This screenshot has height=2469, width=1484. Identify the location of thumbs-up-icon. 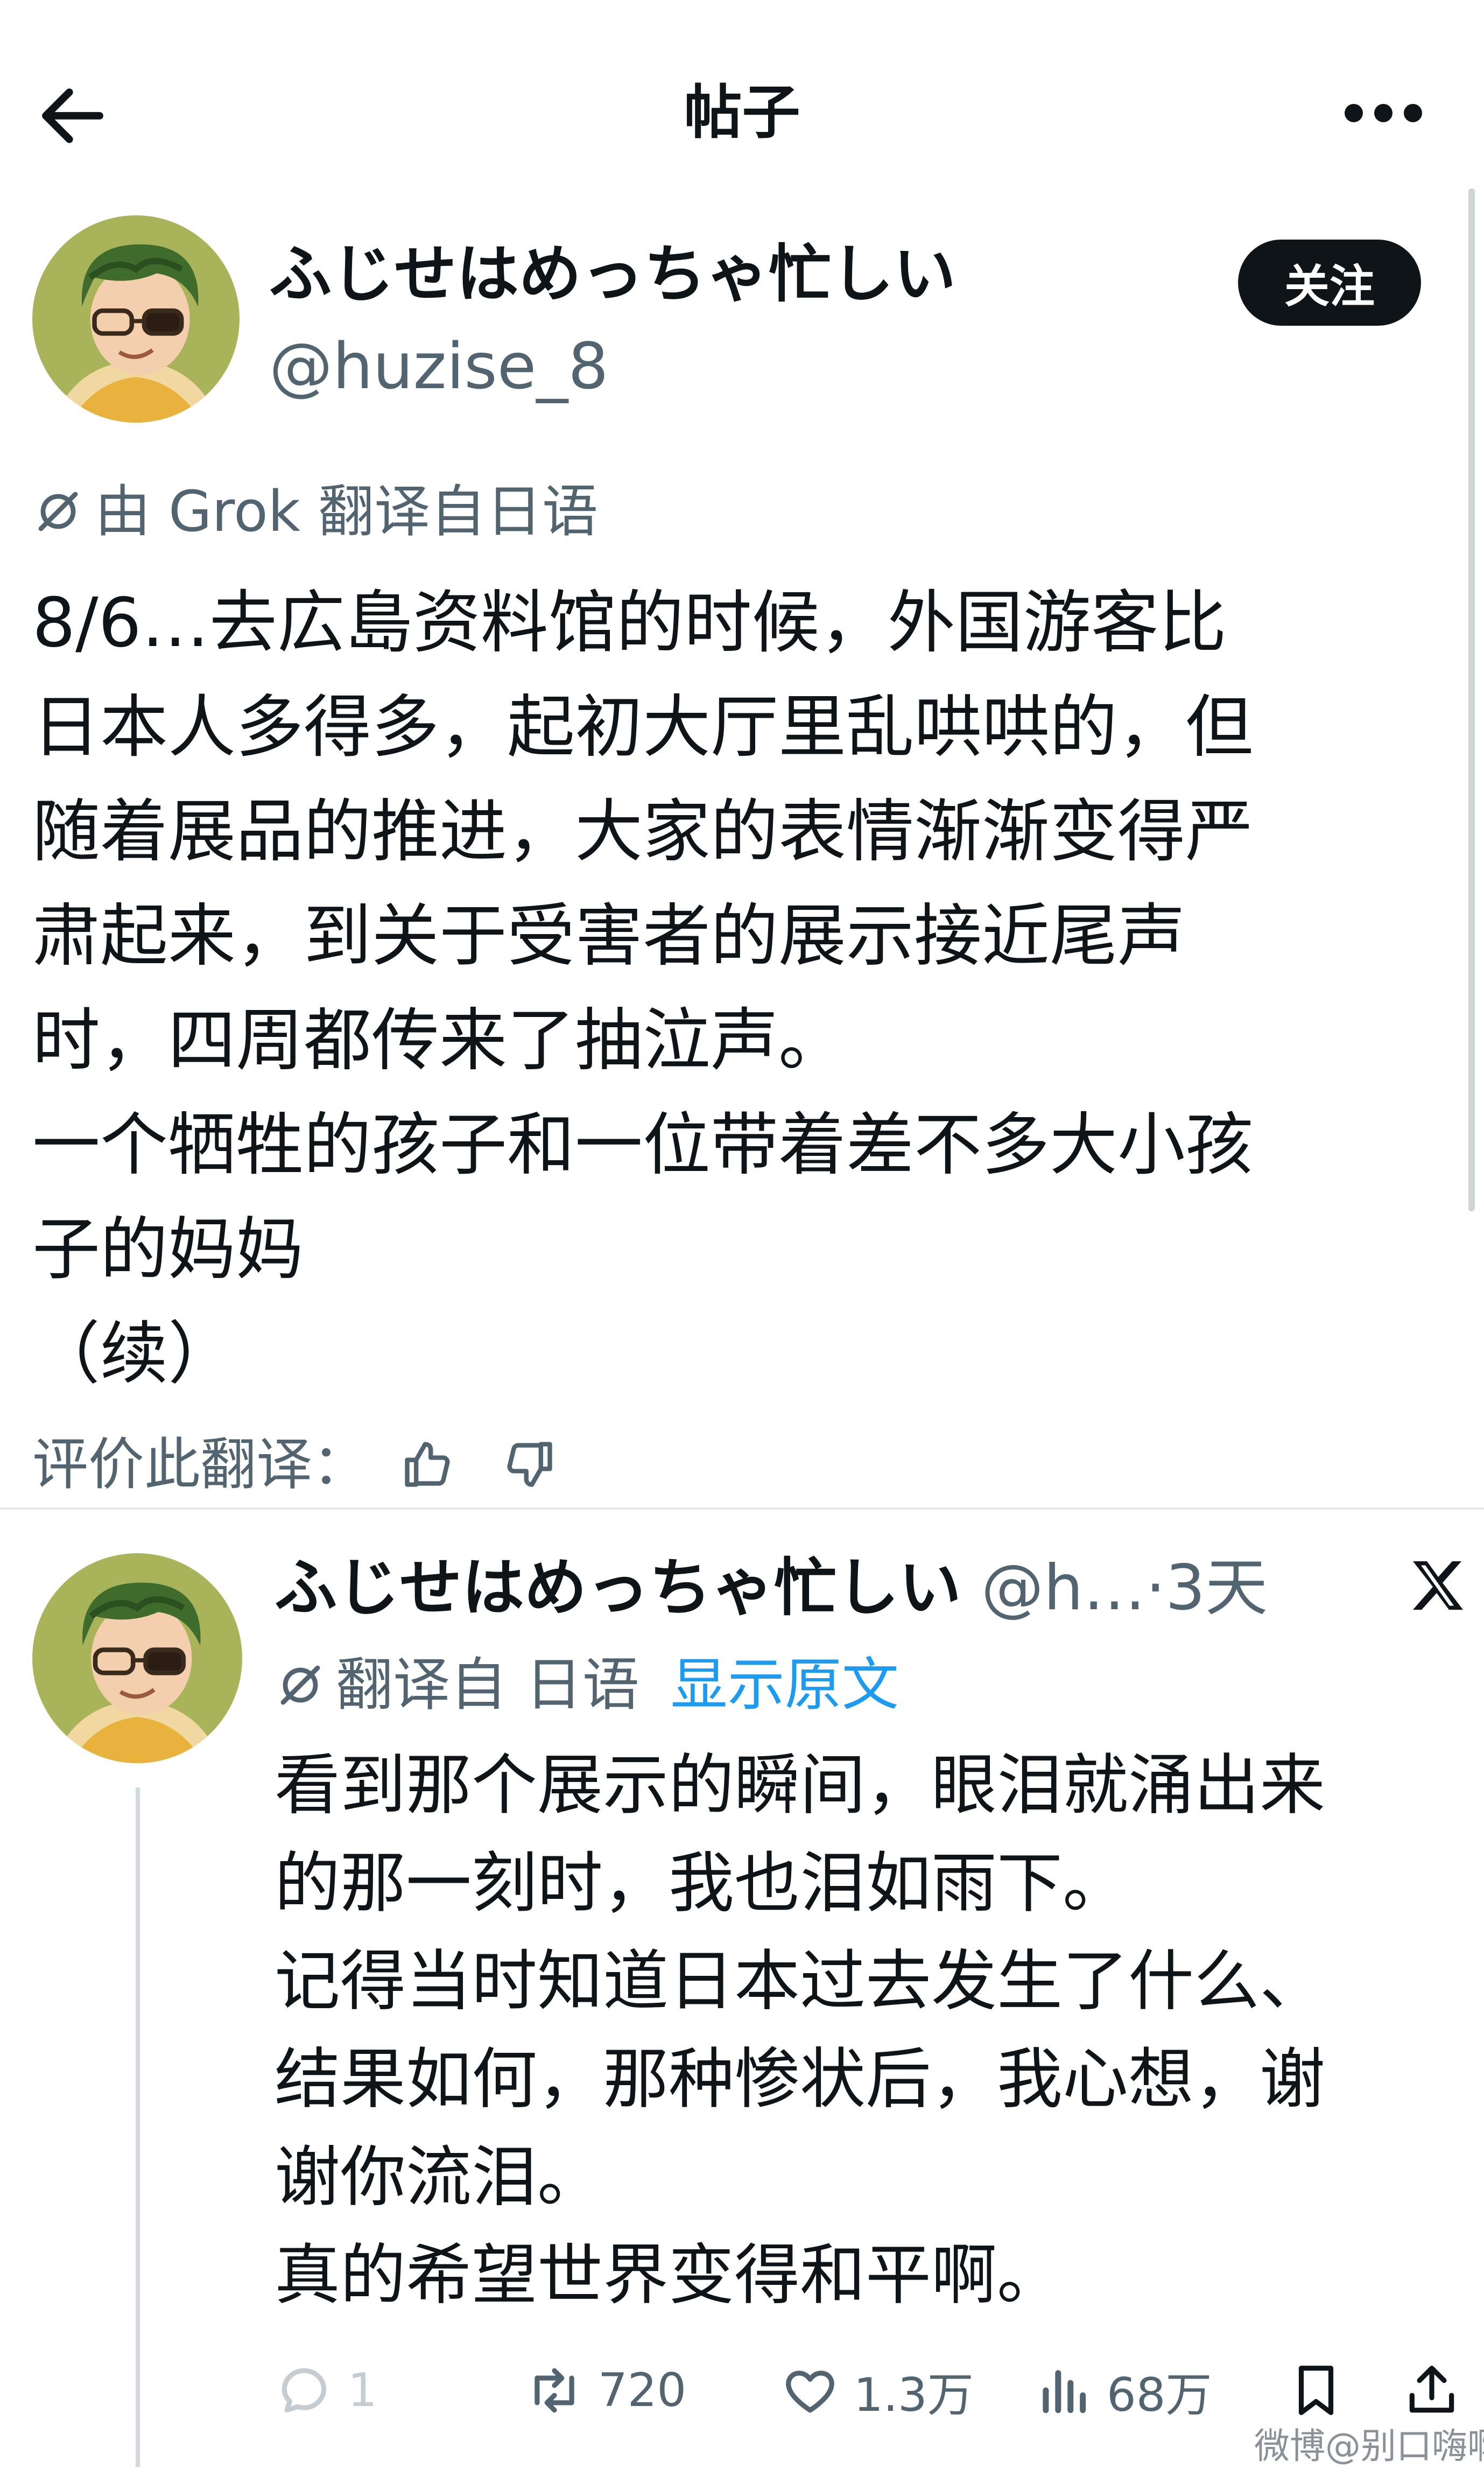
(427, 1464).